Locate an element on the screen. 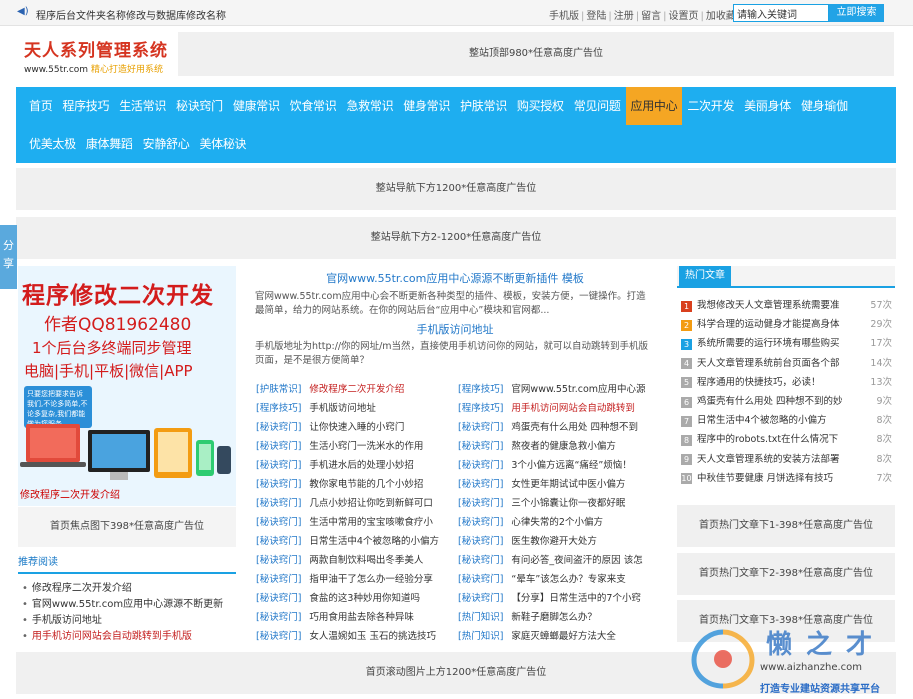 The image size is (913, 699). nav-item: 健身常识 is located at coordinates (426, 106).